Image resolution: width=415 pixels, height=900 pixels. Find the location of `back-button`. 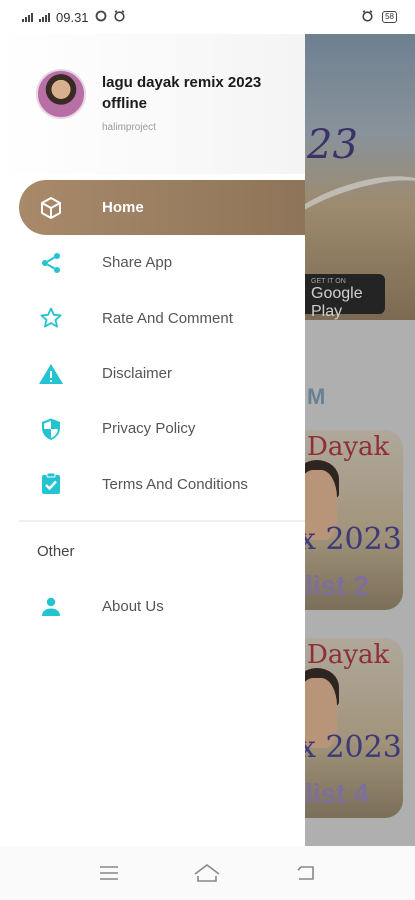

back-button is located at coordinates (306, 873).